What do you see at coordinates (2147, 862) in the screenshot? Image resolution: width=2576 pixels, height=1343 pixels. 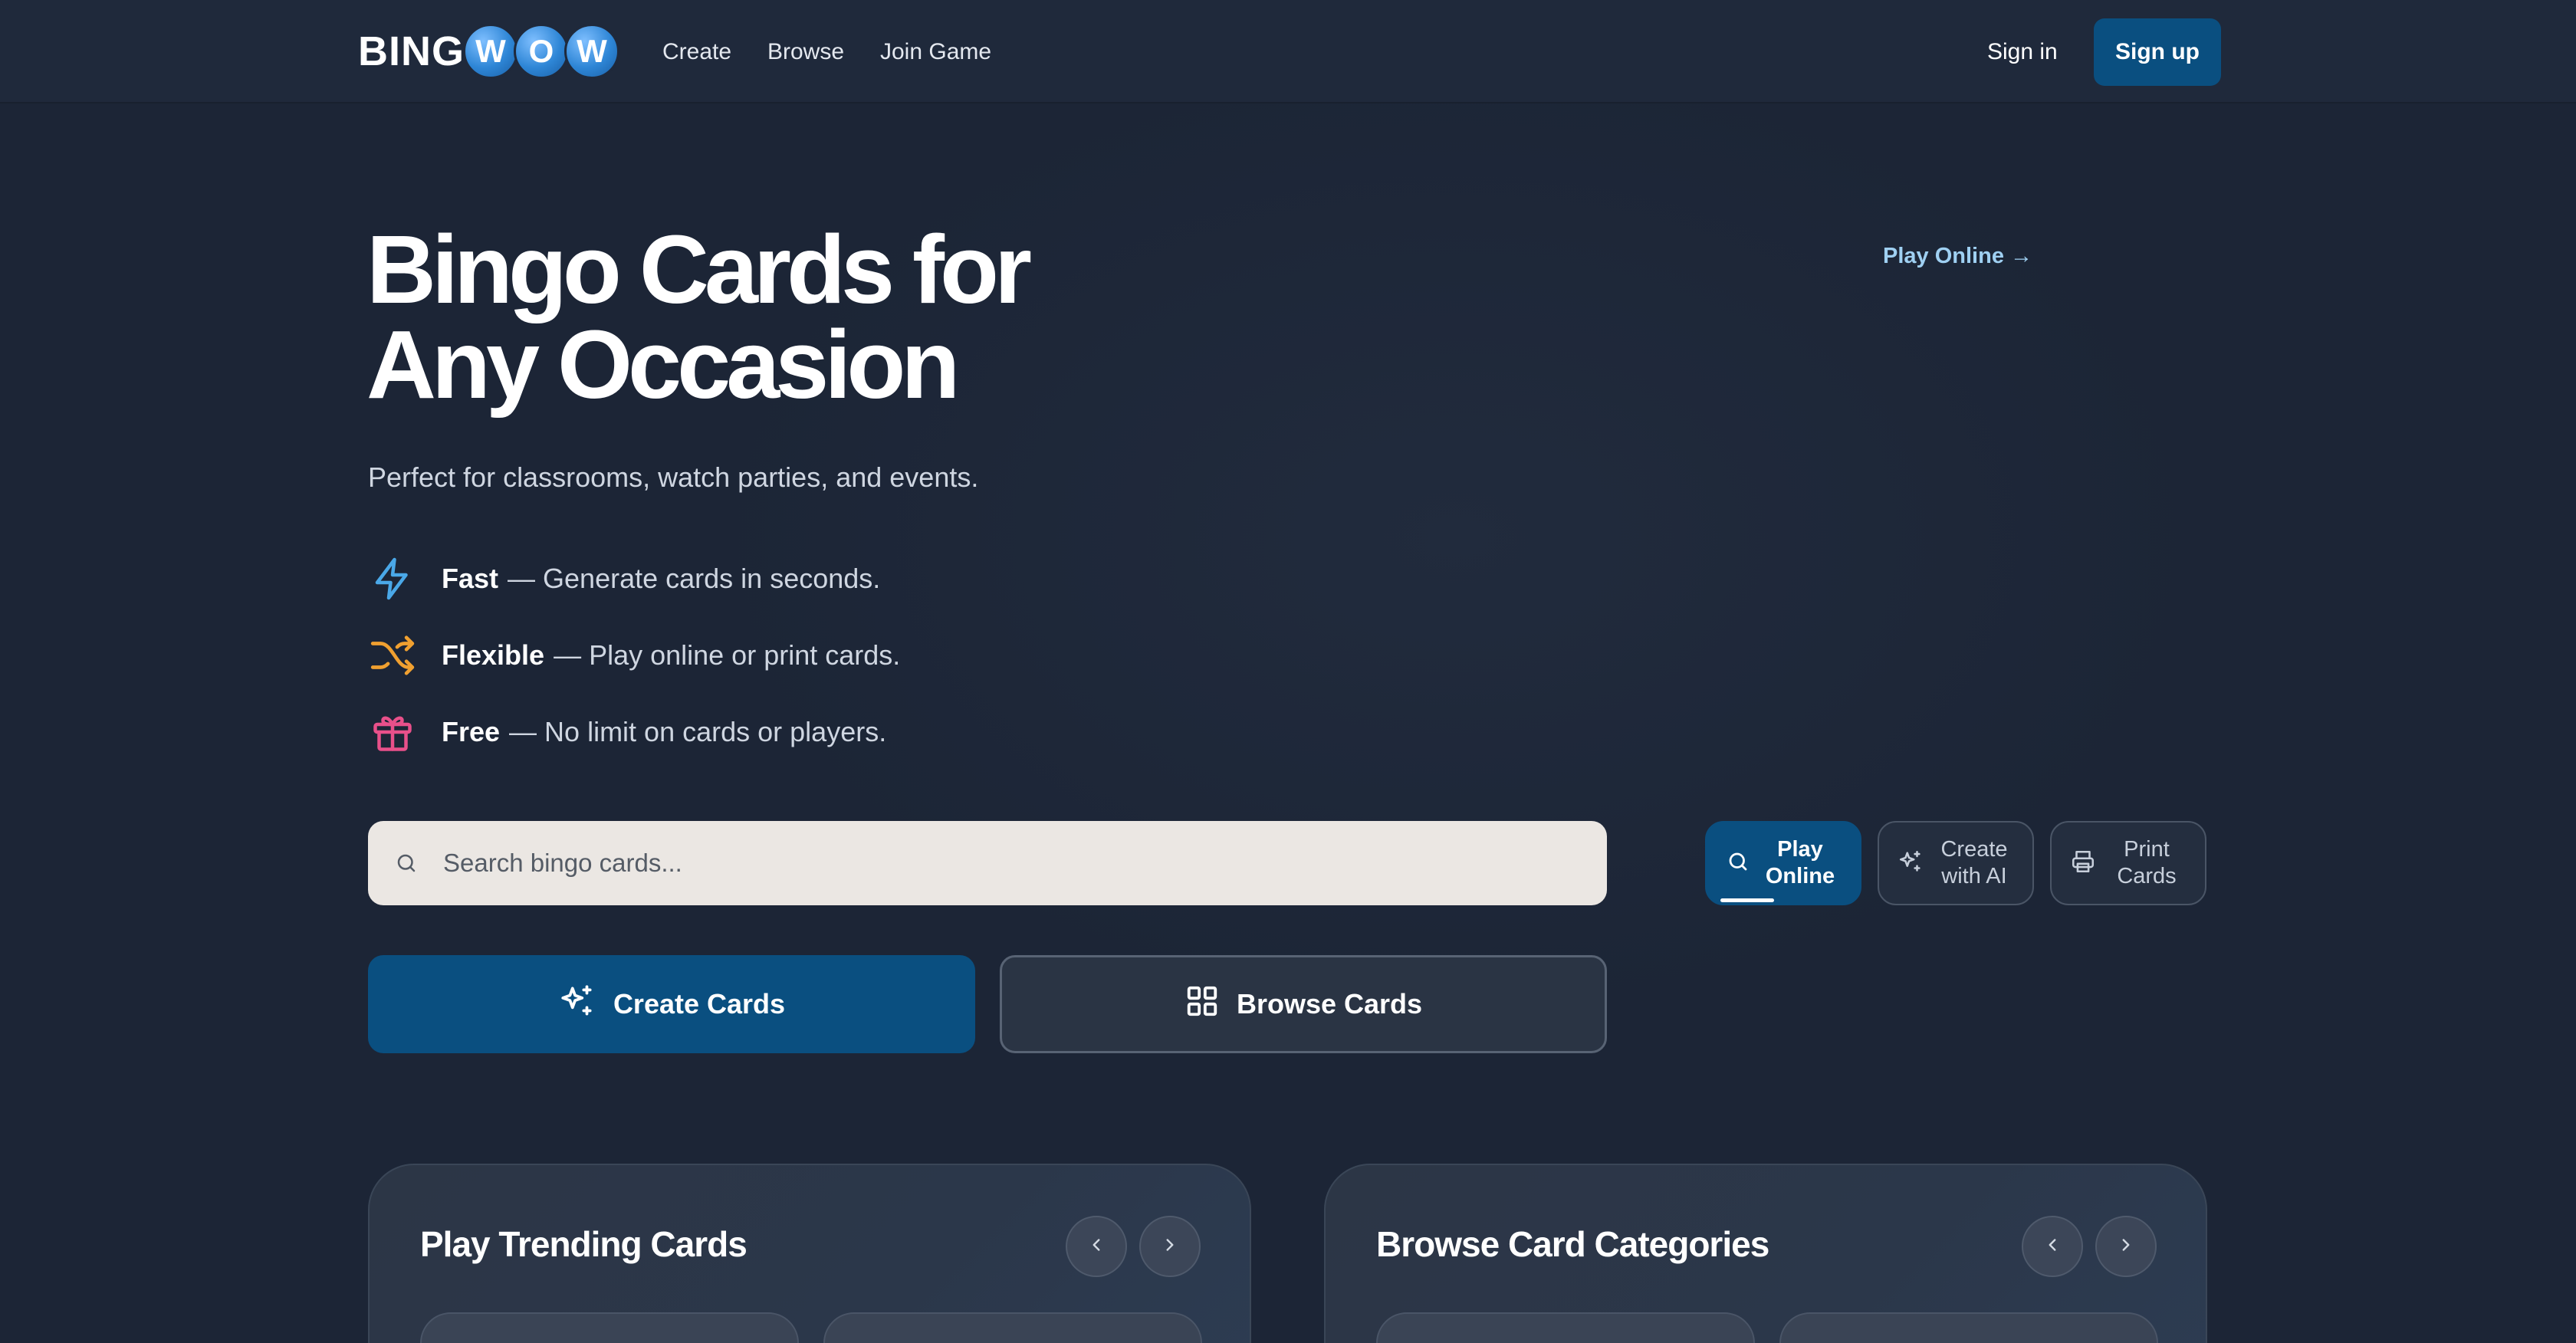 I see `mode-label: Print Cards` at bounding box center [2147, 862].